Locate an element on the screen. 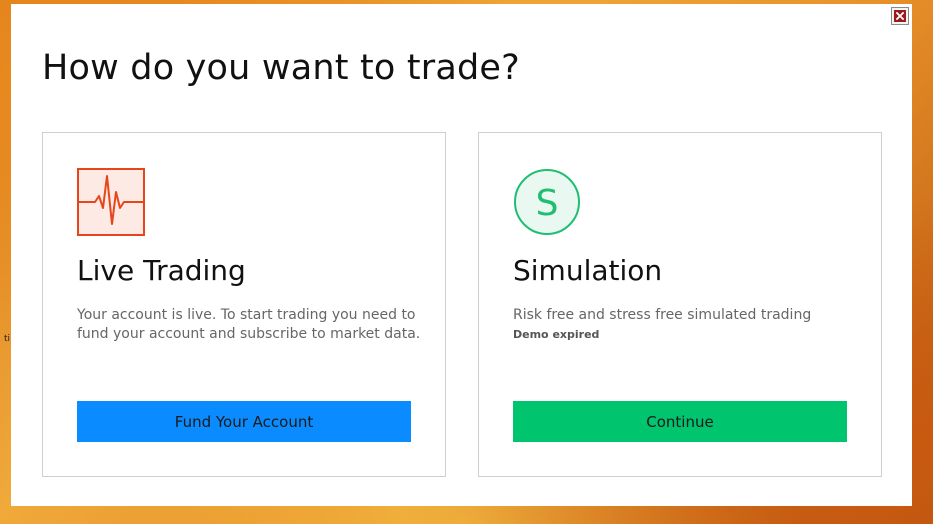 This screenshot has width=933, height=524. background-text-fragment: ti is located at coordinates (7, 339).